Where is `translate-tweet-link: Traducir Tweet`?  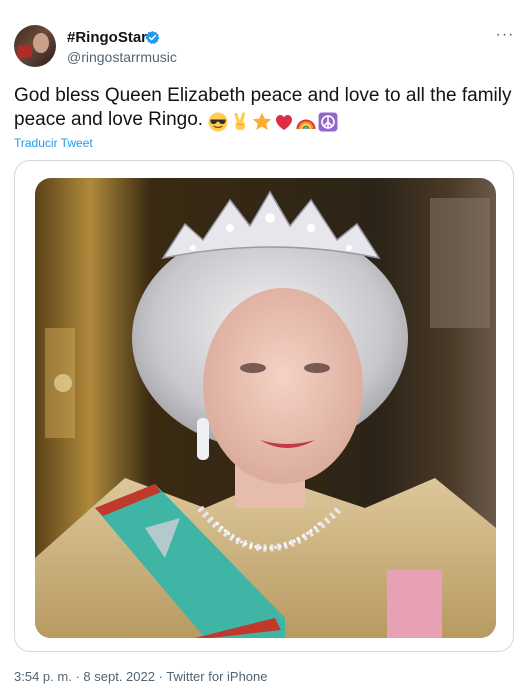
translate-tweet-link: Traducir Tweet is located at coordinates (53, 143).